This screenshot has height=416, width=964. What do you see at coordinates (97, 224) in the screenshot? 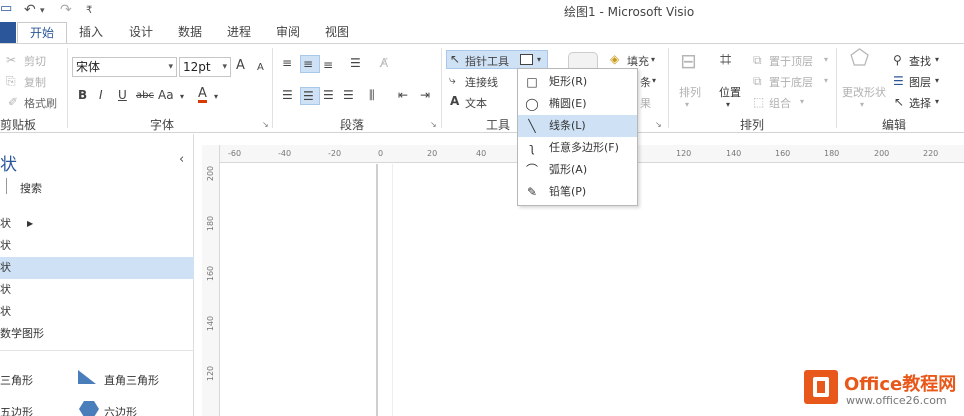
I see `stencil-item: 状 ▶` at bounding box center [97, 224].